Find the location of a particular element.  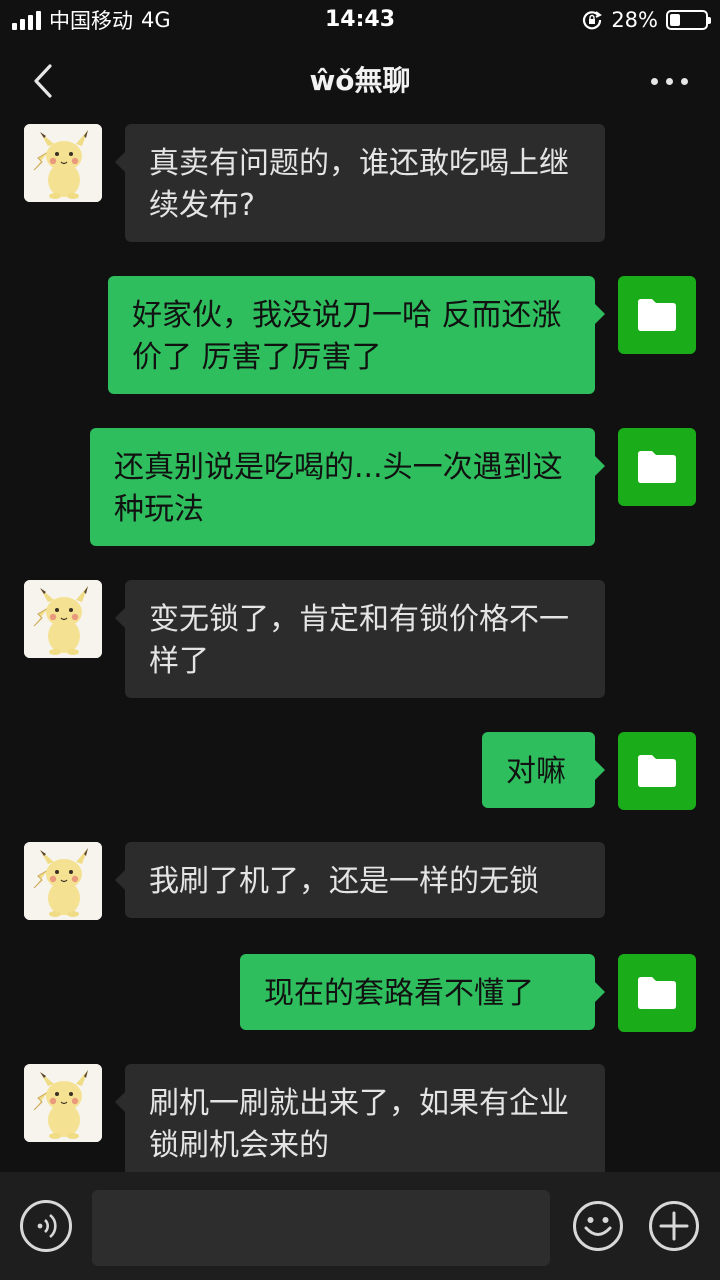

plus-icon is located at coordinates (674, 1226).